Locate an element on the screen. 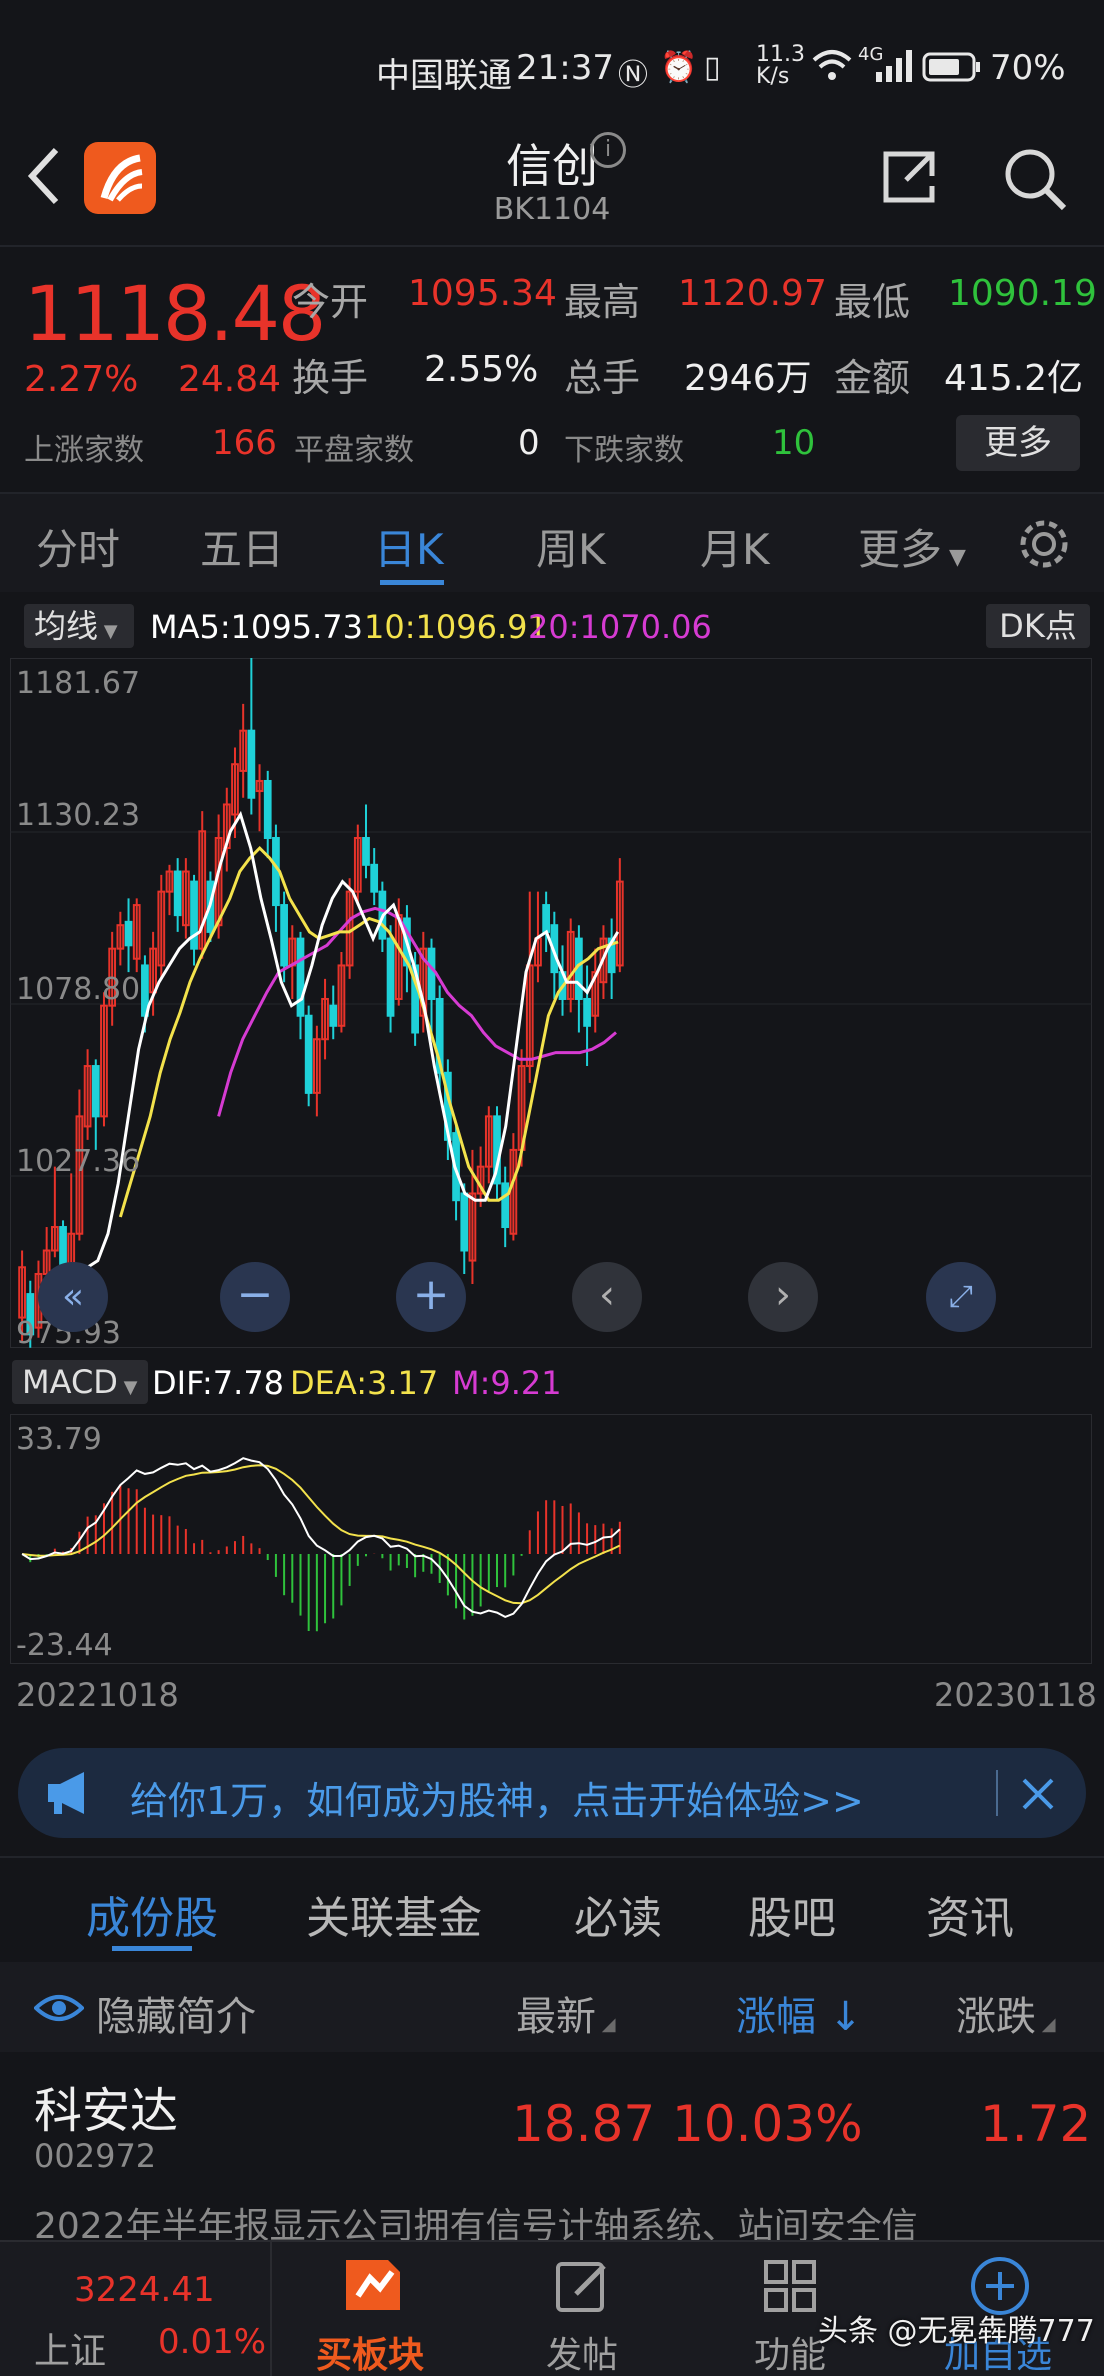 This screenshot has height=2376, width=1104. tab-weekly-k: 周K is located at coordinates (571, 546).